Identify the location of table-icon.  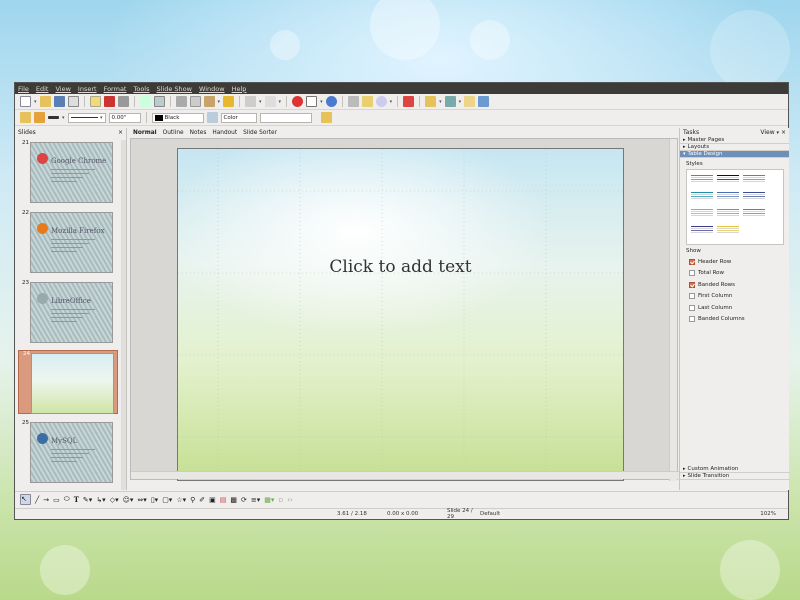
(312, 101).